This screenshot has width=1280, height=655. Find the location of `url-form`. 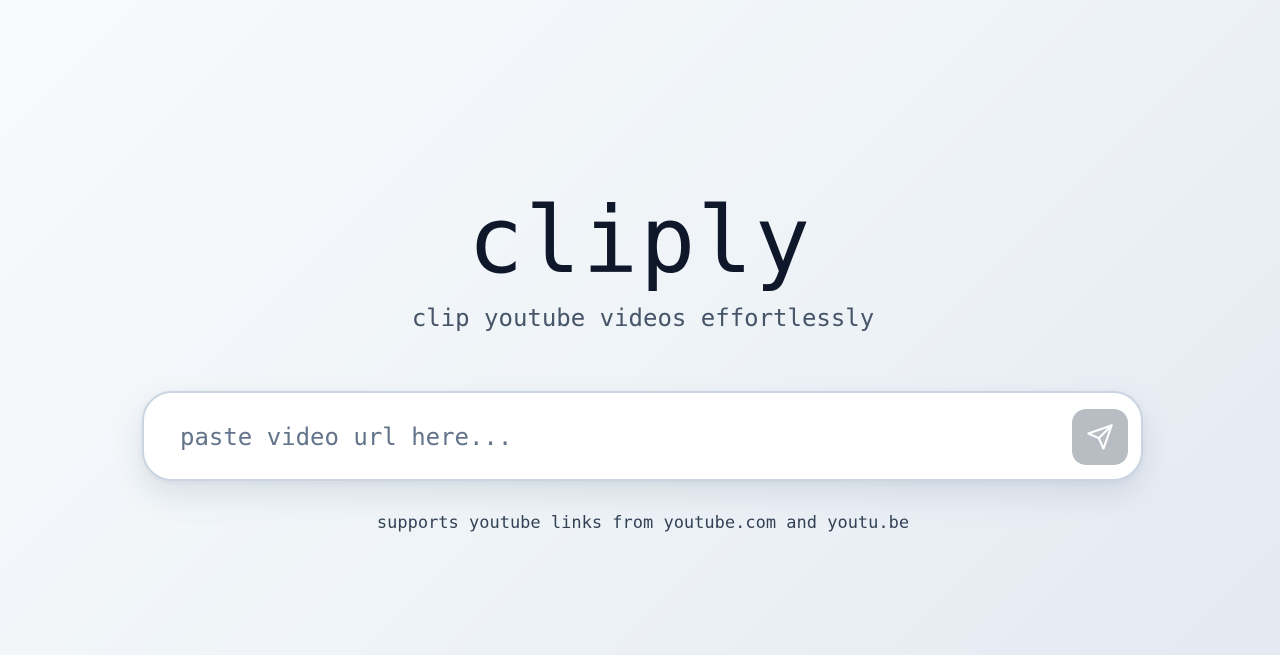

url-form is located at coordinates (642, 436).